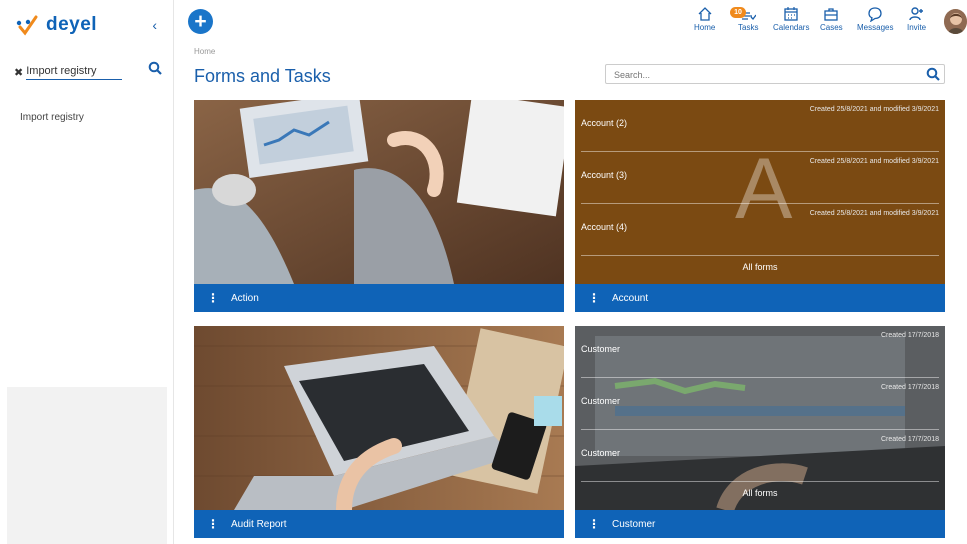 This screenshot has height=544, width=967. I want to click on card-action: ⋮ Action, so click(379, 206).